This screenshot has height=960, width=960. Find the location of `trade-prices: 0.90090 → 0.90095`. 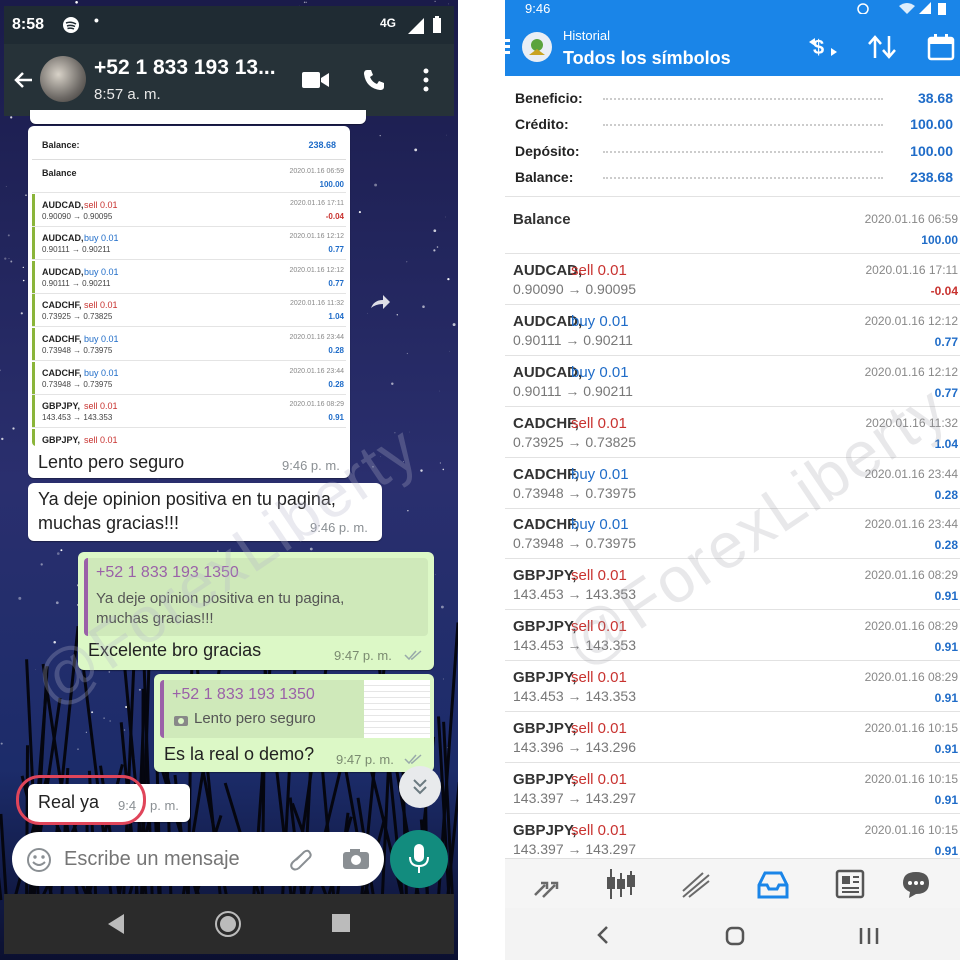

trade-prices: 0.90090 → 0.90095 is located at coordinates (574, 288).